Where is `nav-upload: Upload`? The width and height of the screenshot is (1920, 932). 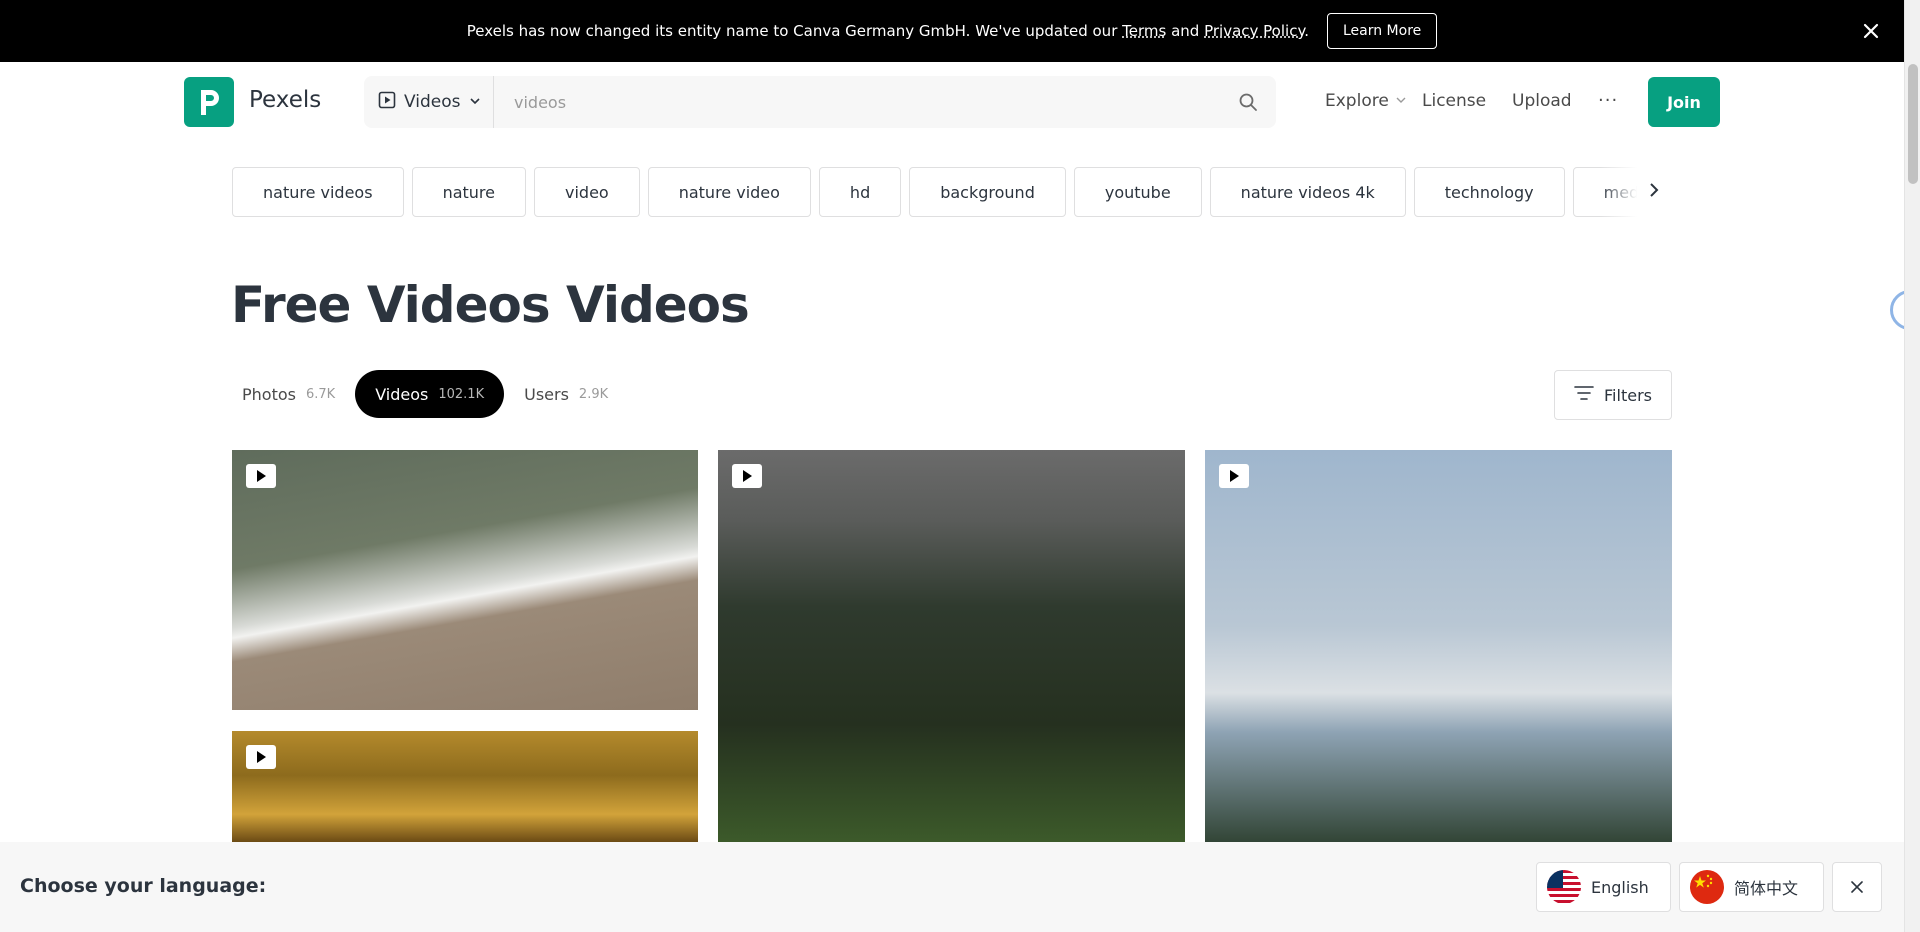 nav-upload: Upload is located at coordinates (1542, 101).